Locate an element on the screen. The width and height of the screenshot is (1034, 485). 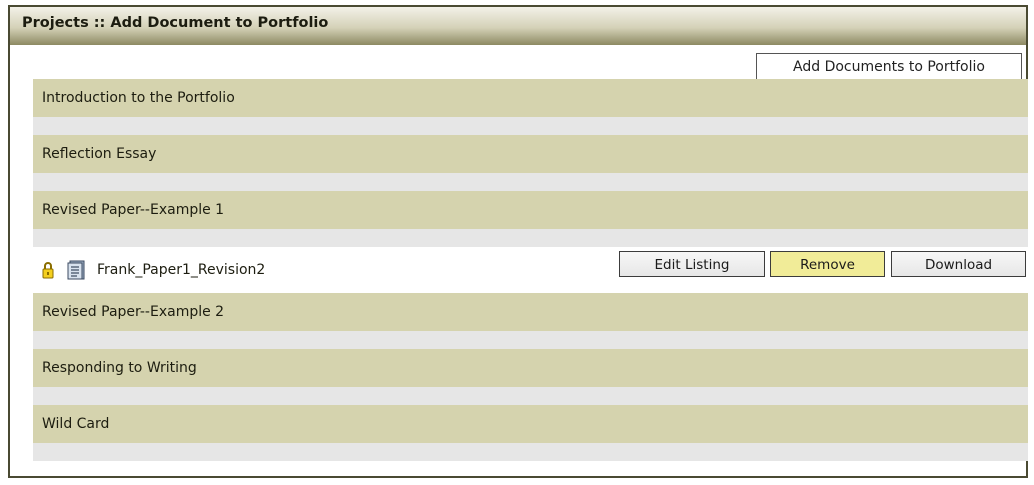
document-icon is located at coordinates (77, 272).